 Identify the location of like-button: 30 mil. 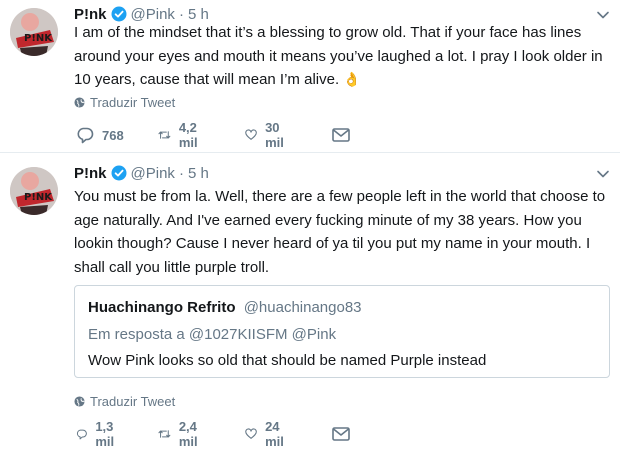
(267, 135).